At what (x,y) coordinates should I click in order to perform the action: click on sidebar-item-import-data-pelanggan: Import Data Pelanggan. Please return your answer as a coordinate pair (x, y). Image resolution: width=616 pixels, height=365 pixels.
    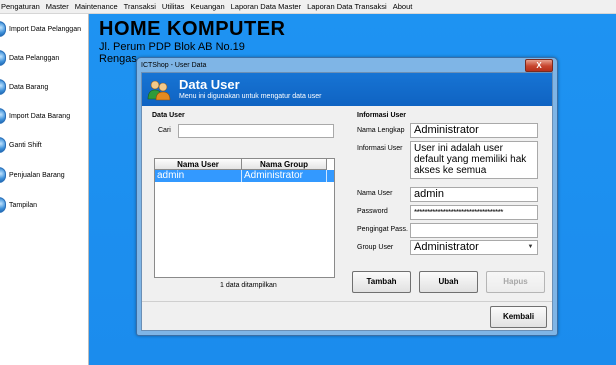
    Looking at the image, I should click on (40, 29).